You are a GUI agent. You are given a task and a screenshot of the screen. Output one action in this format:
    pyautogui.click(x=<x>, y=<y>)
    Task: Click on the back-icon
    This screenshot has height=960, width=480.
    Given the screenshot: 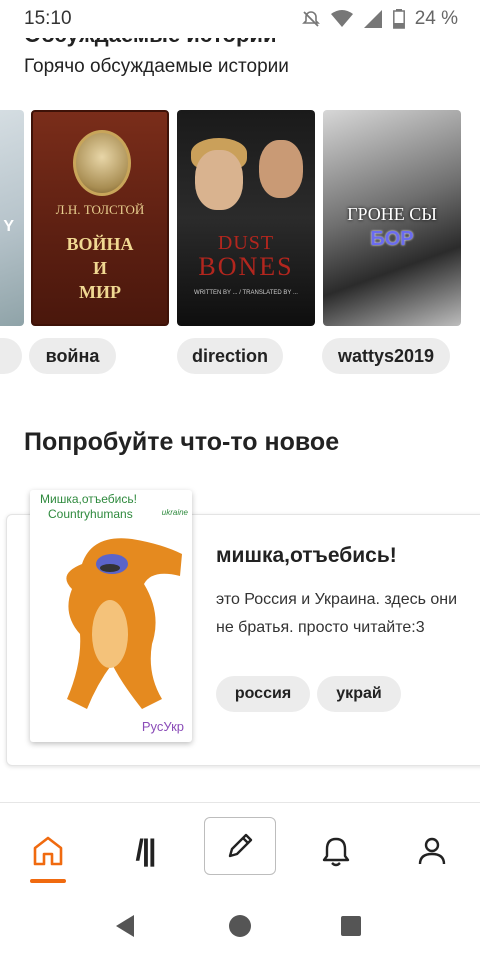 What is the action you would take?
    pyautogui.click(x=125, y=926)
    